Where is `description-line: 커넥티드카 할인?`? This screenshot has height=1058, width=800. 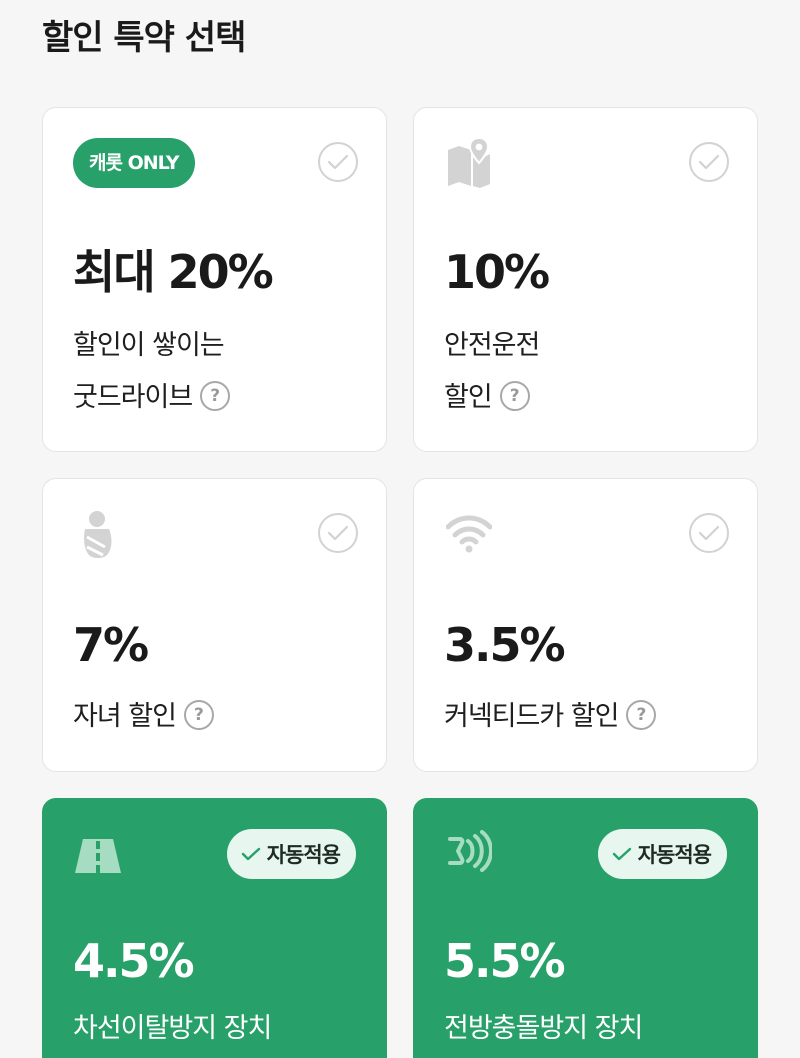
description-line: 커넥티드카 할인? is located at coordinates (550, 717).